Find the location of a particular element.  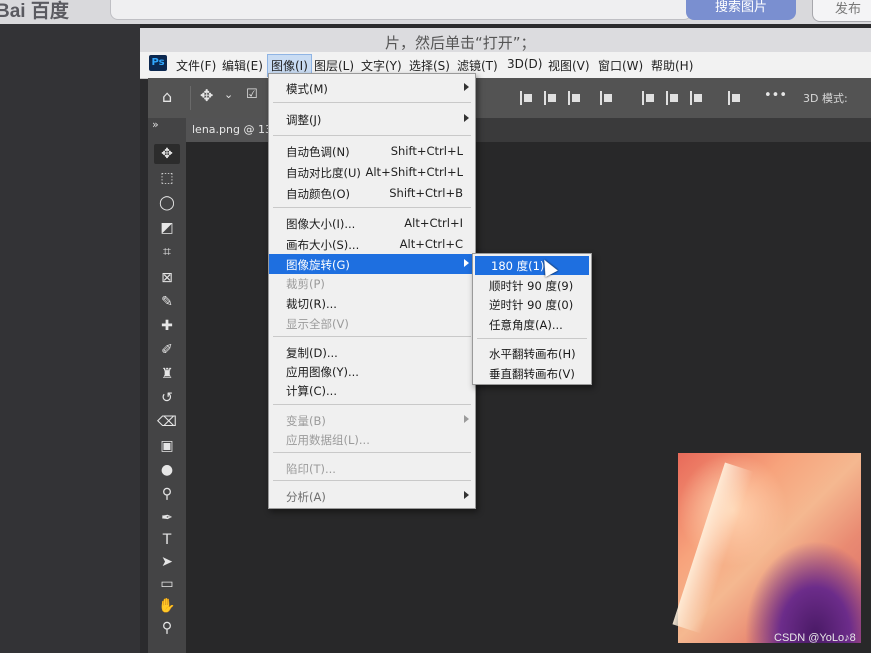

3d-mode-label: 3D 模式: is located at coordinates (825, 98).